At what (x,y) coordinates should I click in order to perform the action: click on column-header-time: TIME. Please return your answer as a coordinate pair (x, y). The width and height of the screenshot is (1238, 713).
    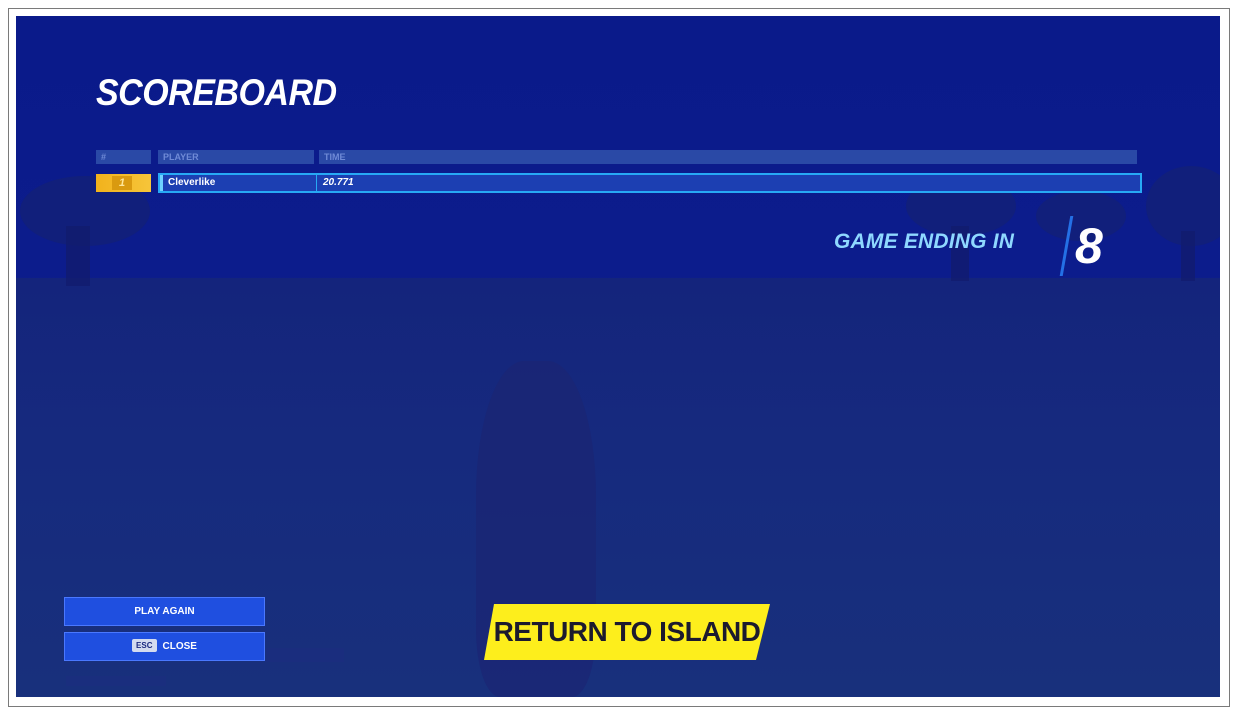
    Looking at the image, I should click on (728, 157).